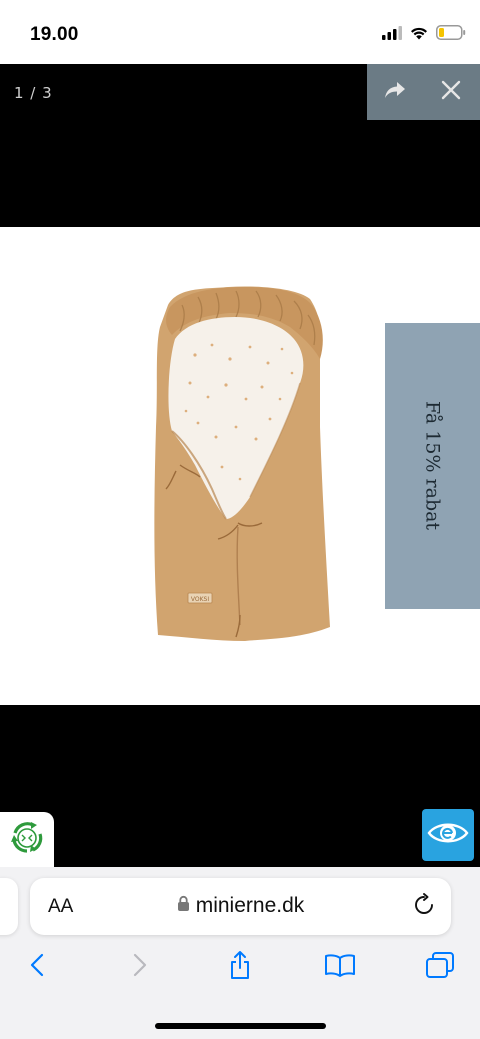  I want to click on address-bar: AA minierne.dk, so click(240, 906).